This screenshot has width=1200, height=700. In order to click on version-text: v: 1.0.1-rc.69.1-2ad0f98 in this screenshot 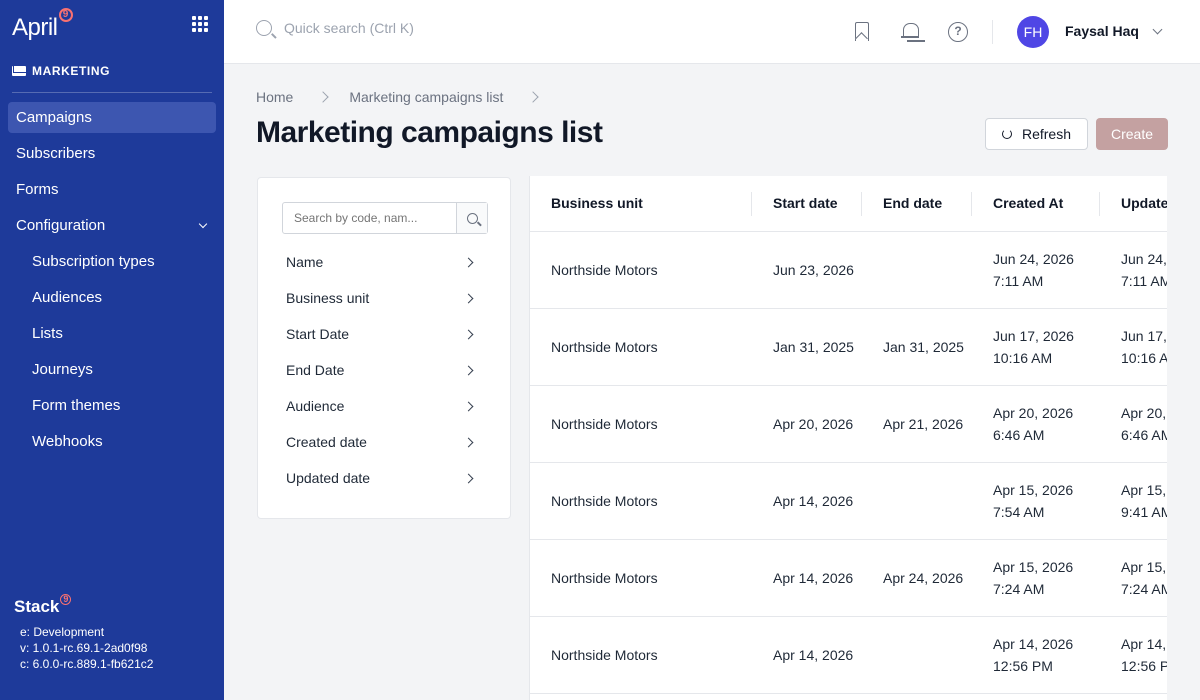, I will do `click(84, 648)`.